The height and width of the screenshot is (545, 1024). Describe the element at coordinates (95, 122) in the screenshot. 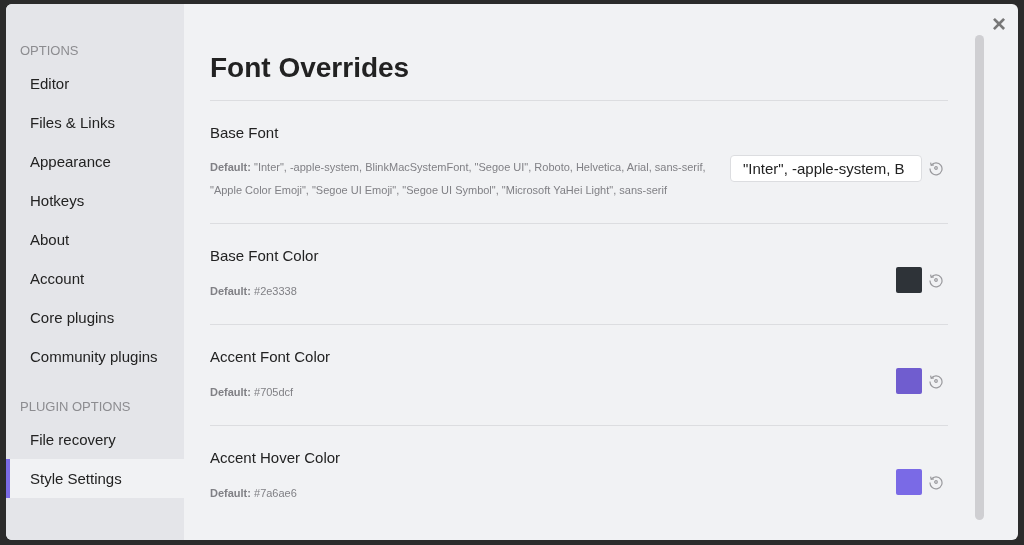

I see `sidebar-item: Files & Links` at that location.